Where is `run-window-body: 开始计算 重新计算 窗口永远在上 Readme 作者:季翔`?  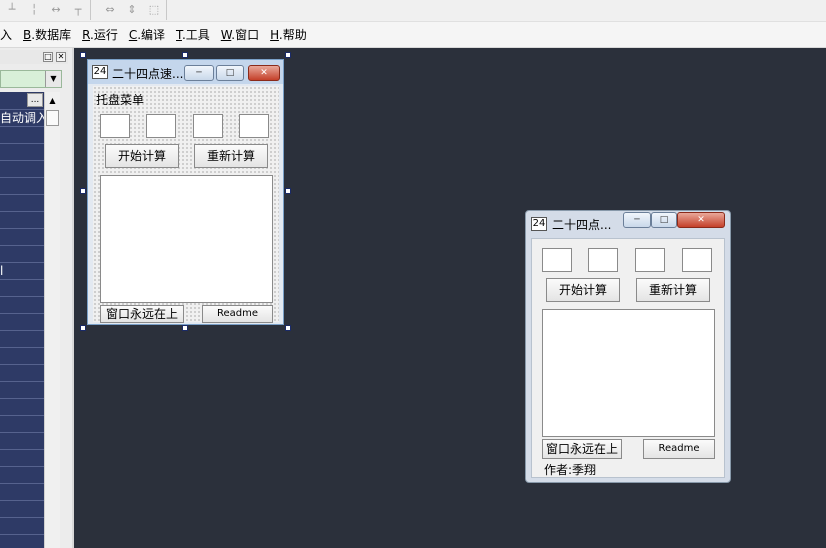 run-window-body: 开始计算 重新计算 窗口永远在上 Readme 作者:季翔 is located at coordinates (628, 358).